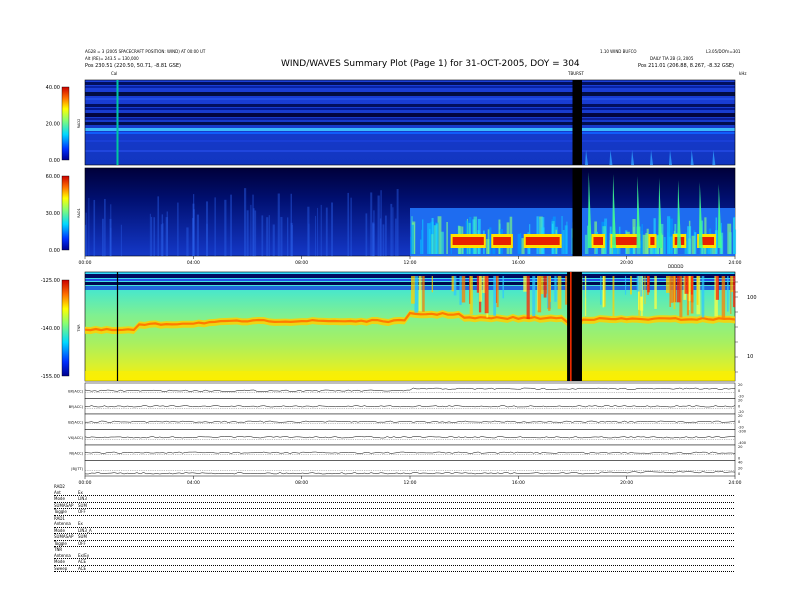  What do you see at coordinates (54, 161) in the screenshot?
I see `rad2-colorbar-tick: 0.00` at bounding box center [54, 161].